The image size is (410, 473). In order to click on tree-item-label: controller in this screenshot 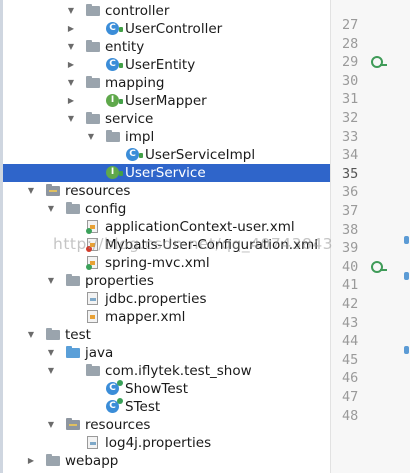, I will do `click(137, 11)`.